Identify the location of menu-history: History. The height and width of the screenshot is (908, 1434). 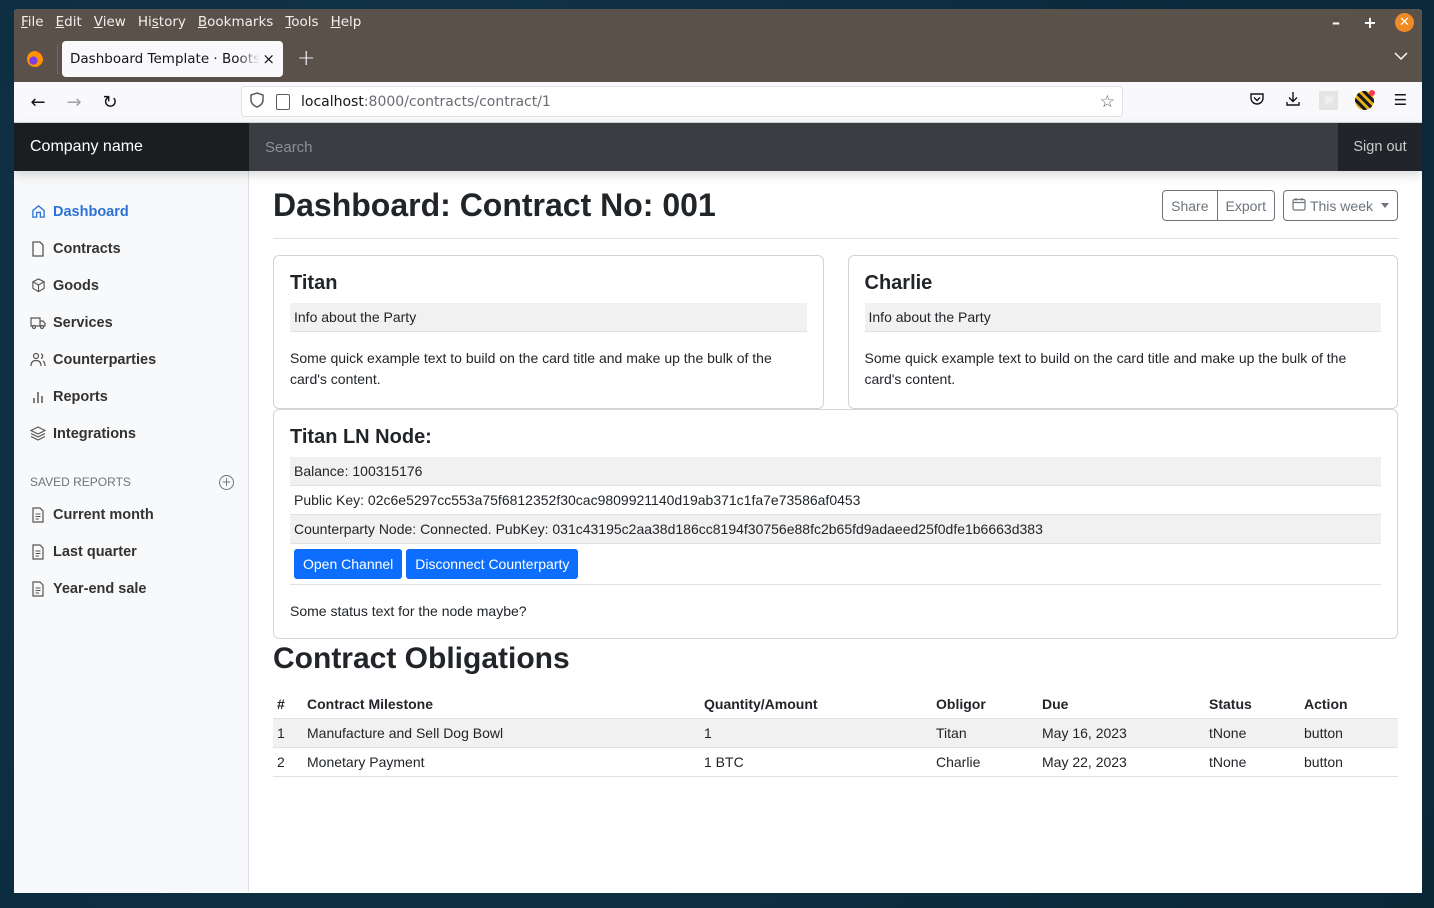
(162, 22).